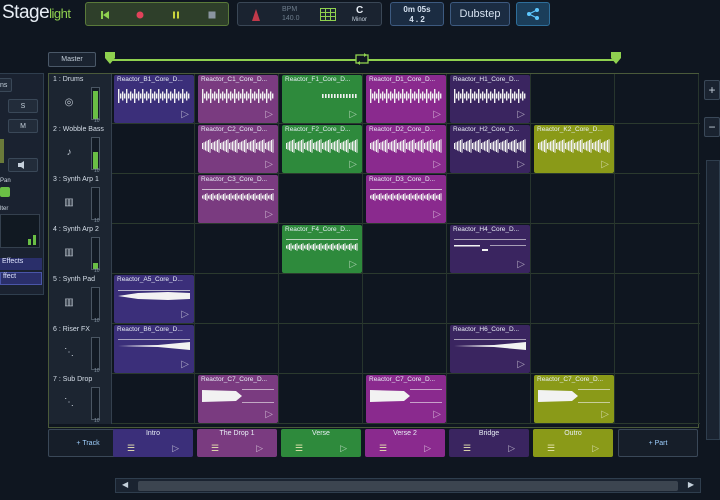 This screenshot has width=720, height=500. What do you see at coordinates (110, 58) in the screenshot?
I see `loop-start-marker` at bounding box center [110, 58].